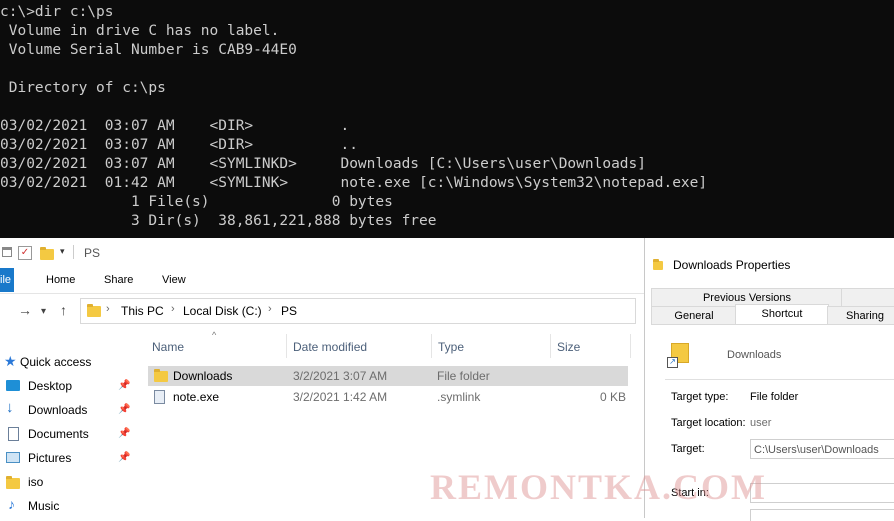 The image size is (894, 521). What do you see at coordinates (463, 376) in the screenshot?
I see `file-type: File folder` at bounding box center [463, 376].